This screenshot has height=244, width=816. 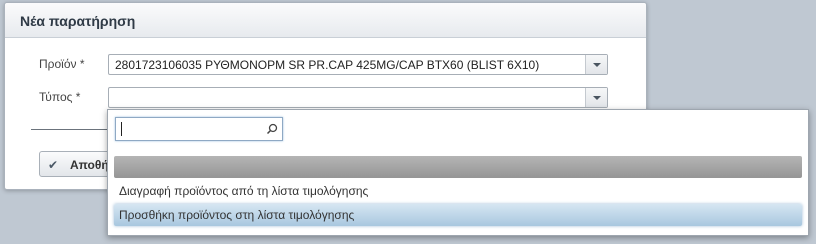 What do you see at coordinates (121, 129) in the screenshot?
I see `text-caret` at bounding box center [121, 129].